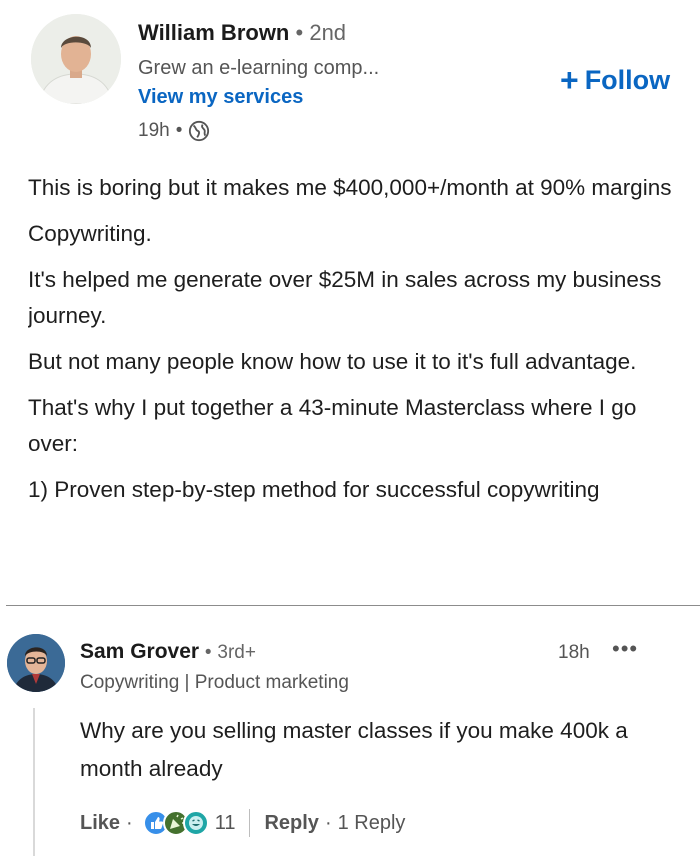 The width and height of the screenshot is (700, 859). What do you see at coordinates (220, 97) in the screenshot?
I see `view-services-link: View my services` at bounding box center [220, 97].